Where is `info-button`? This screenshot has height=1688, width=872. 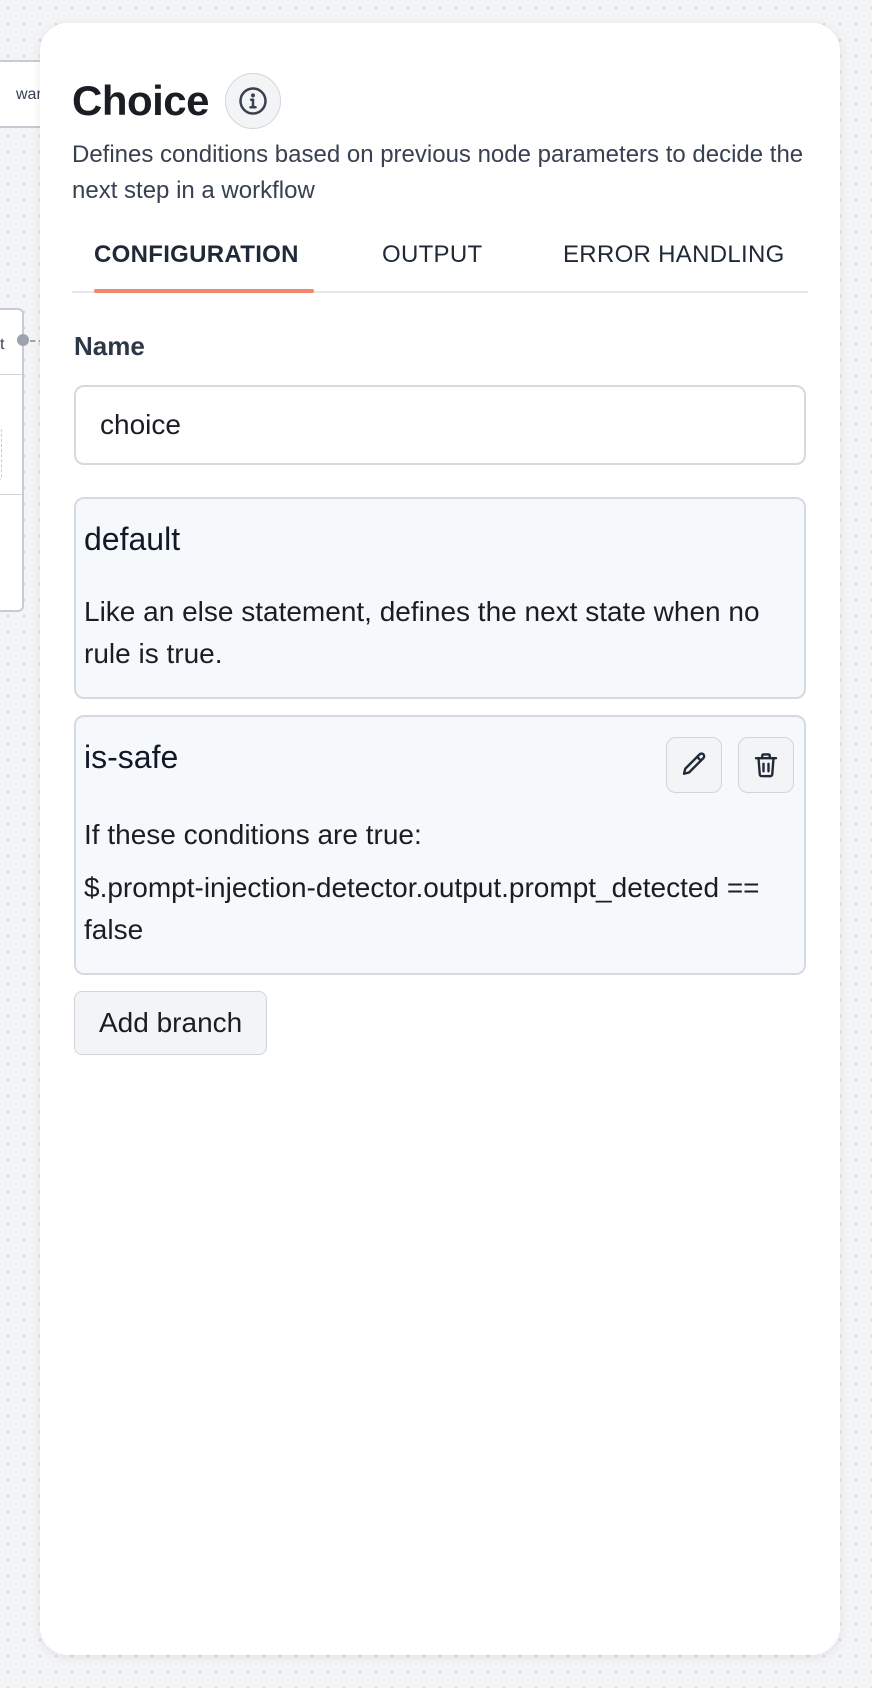
info-button is located at coordinates (253, 101).